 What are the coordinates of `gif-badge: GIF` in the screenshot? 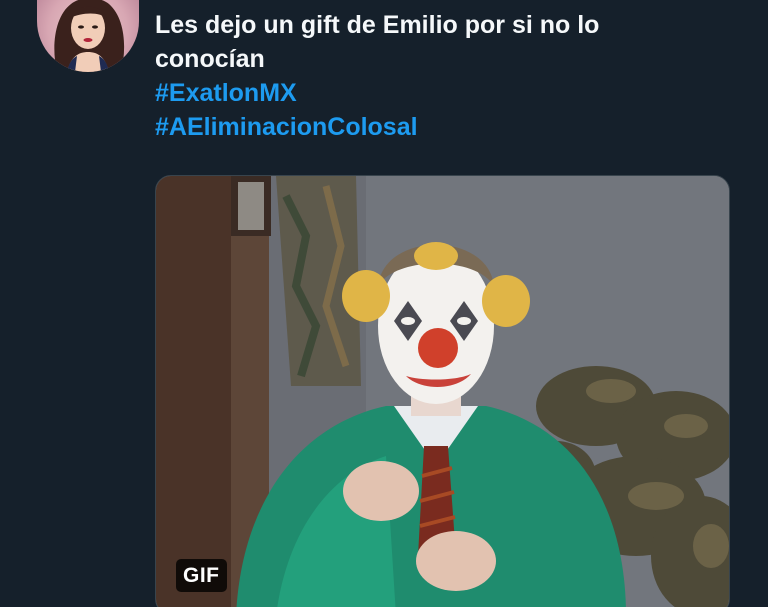 It's located at (201, 575).